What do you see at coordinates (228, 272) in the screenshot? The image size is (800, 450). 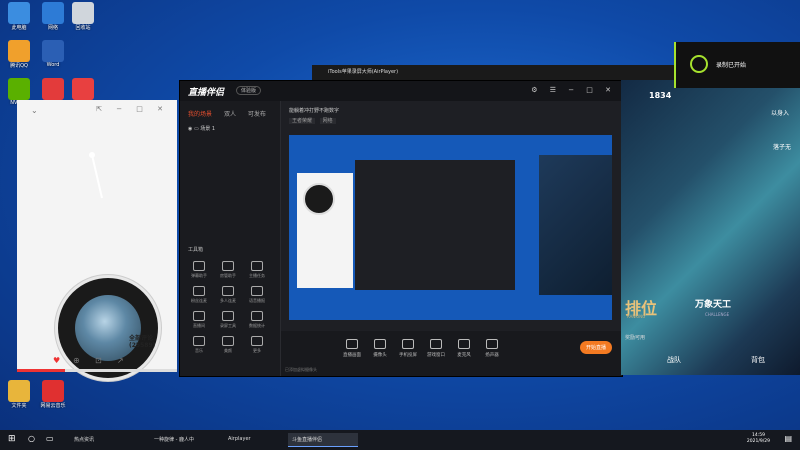 I see `tool-item: 房管助手` at bounding box center [228, 272].